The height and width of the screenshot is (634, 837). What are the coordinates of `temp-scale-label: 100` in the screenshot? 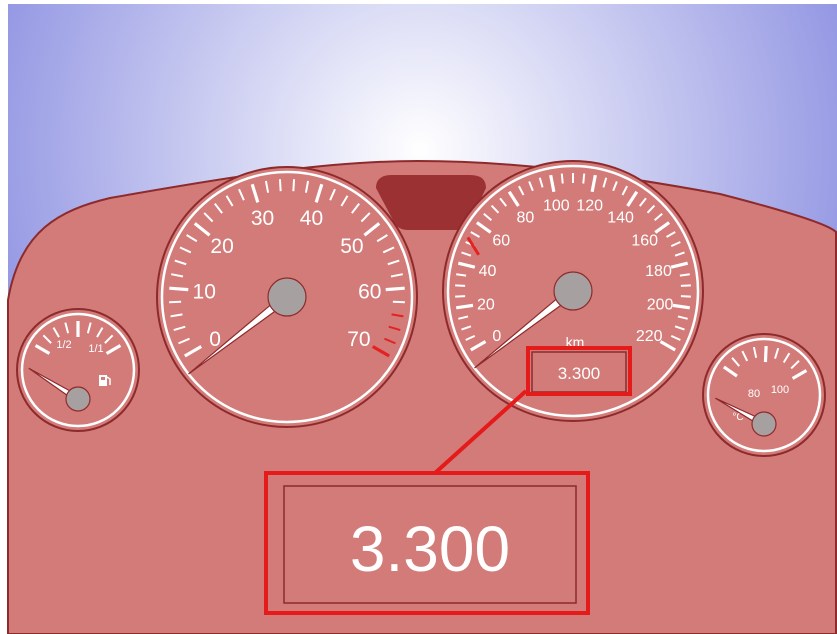 It's located at (780, 390).